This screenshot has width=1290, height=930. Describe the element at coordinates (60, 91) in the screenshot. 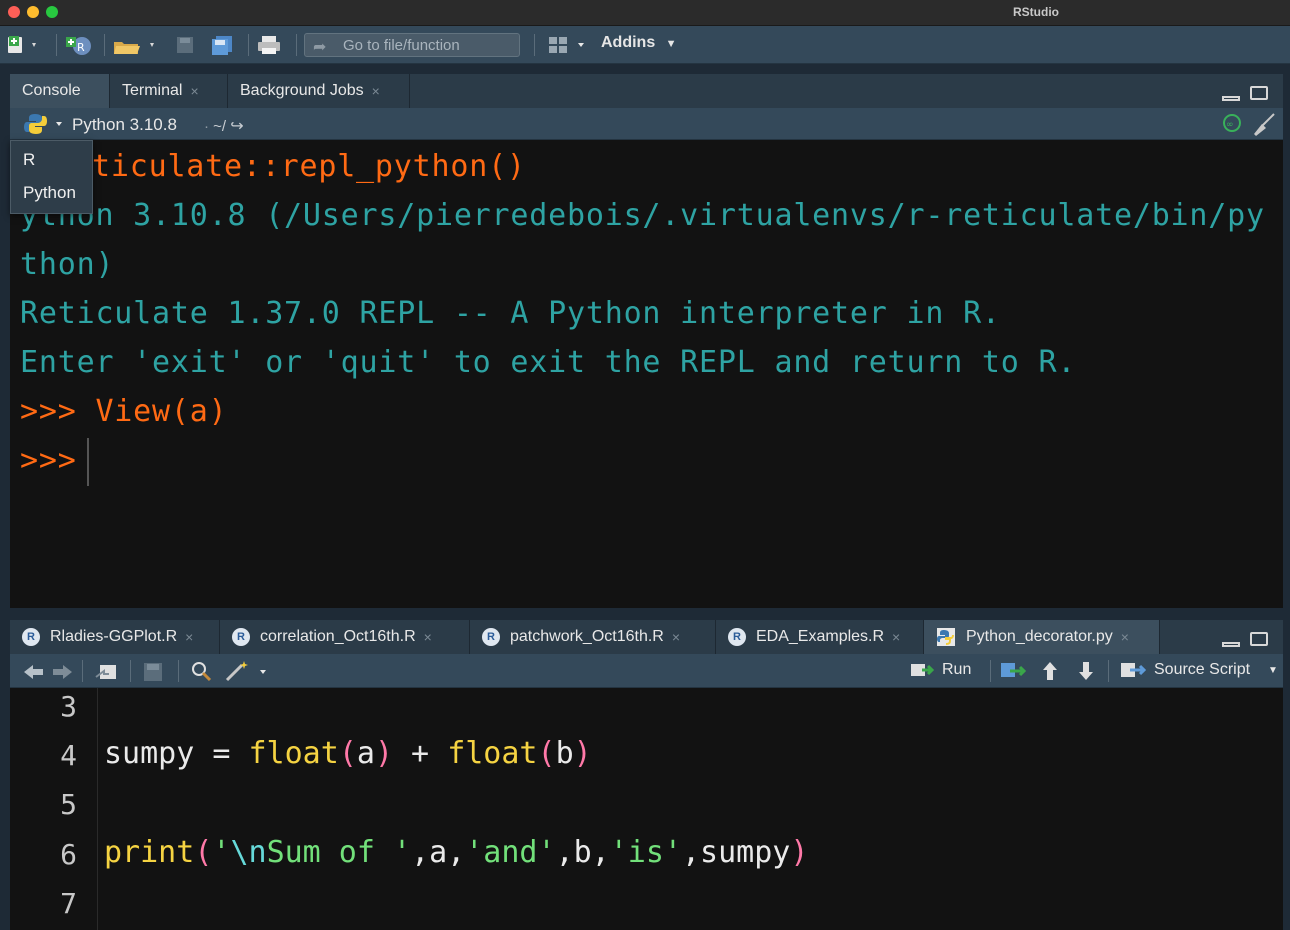

I see `tab-console: Console` at that location.